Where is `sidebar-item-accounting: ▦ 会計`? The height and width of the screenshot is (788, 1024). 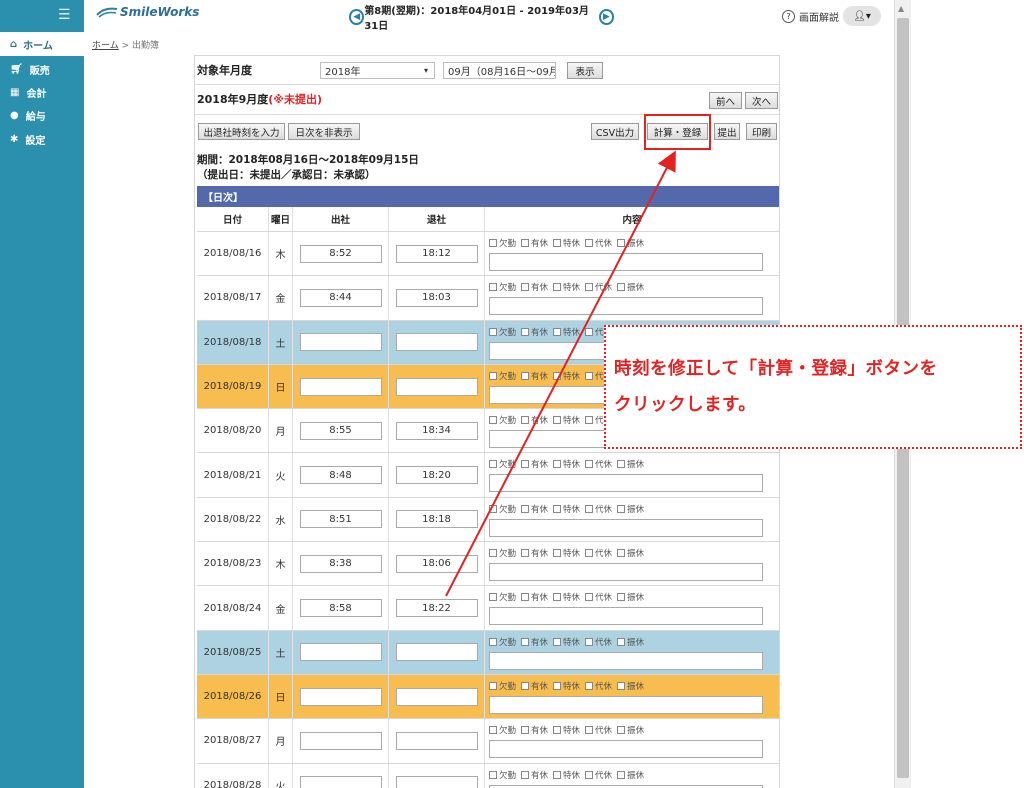
sidebar-item-accounting: ▦ 会計 is located at coordinates (42, 92).